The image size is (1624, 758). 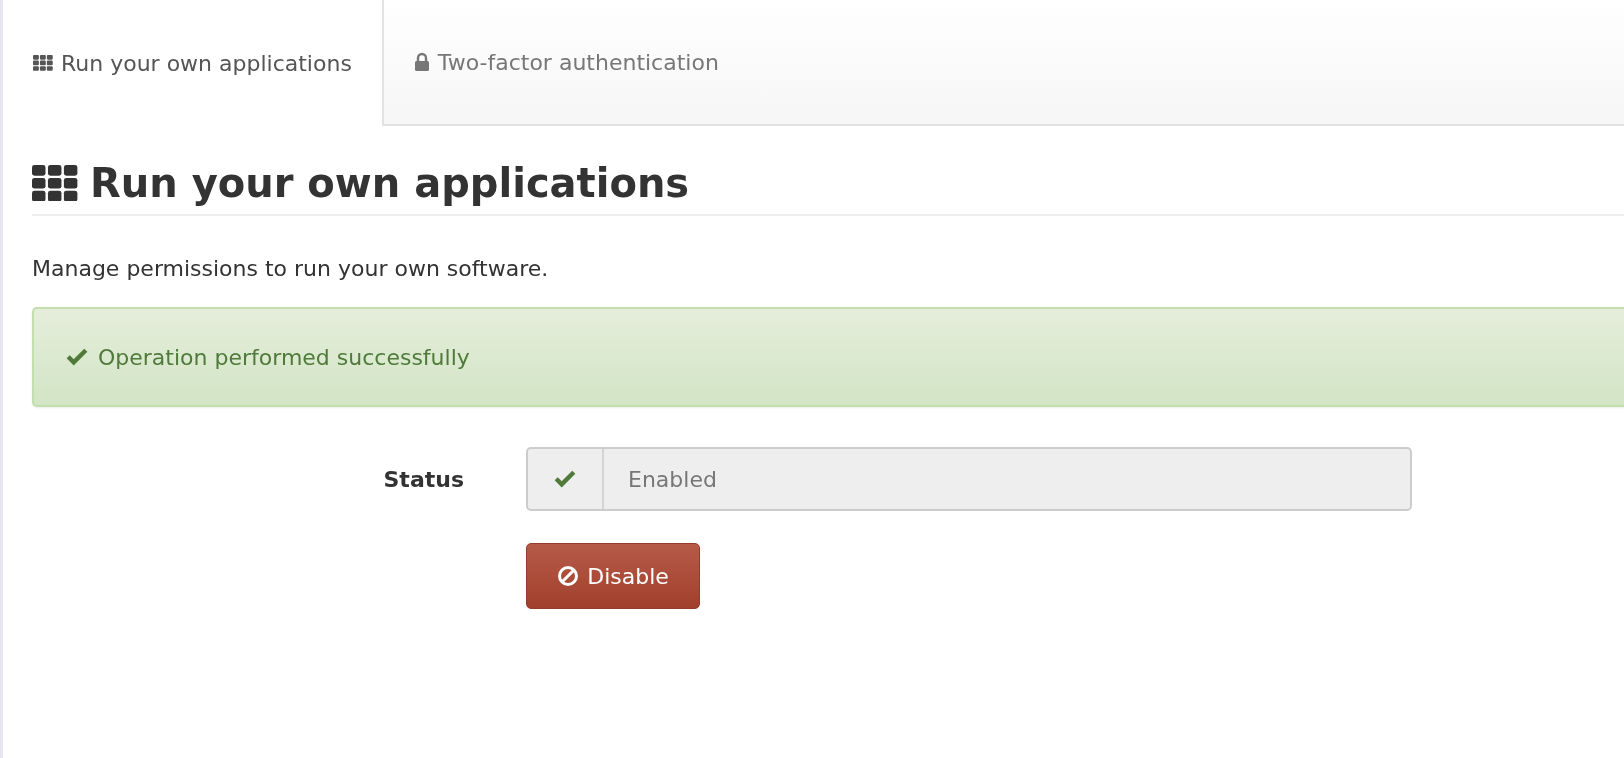 What do you see at coordinates (423, 479) in the screenshot?
I see `status-label: Status` at bounding box center [423, 479].